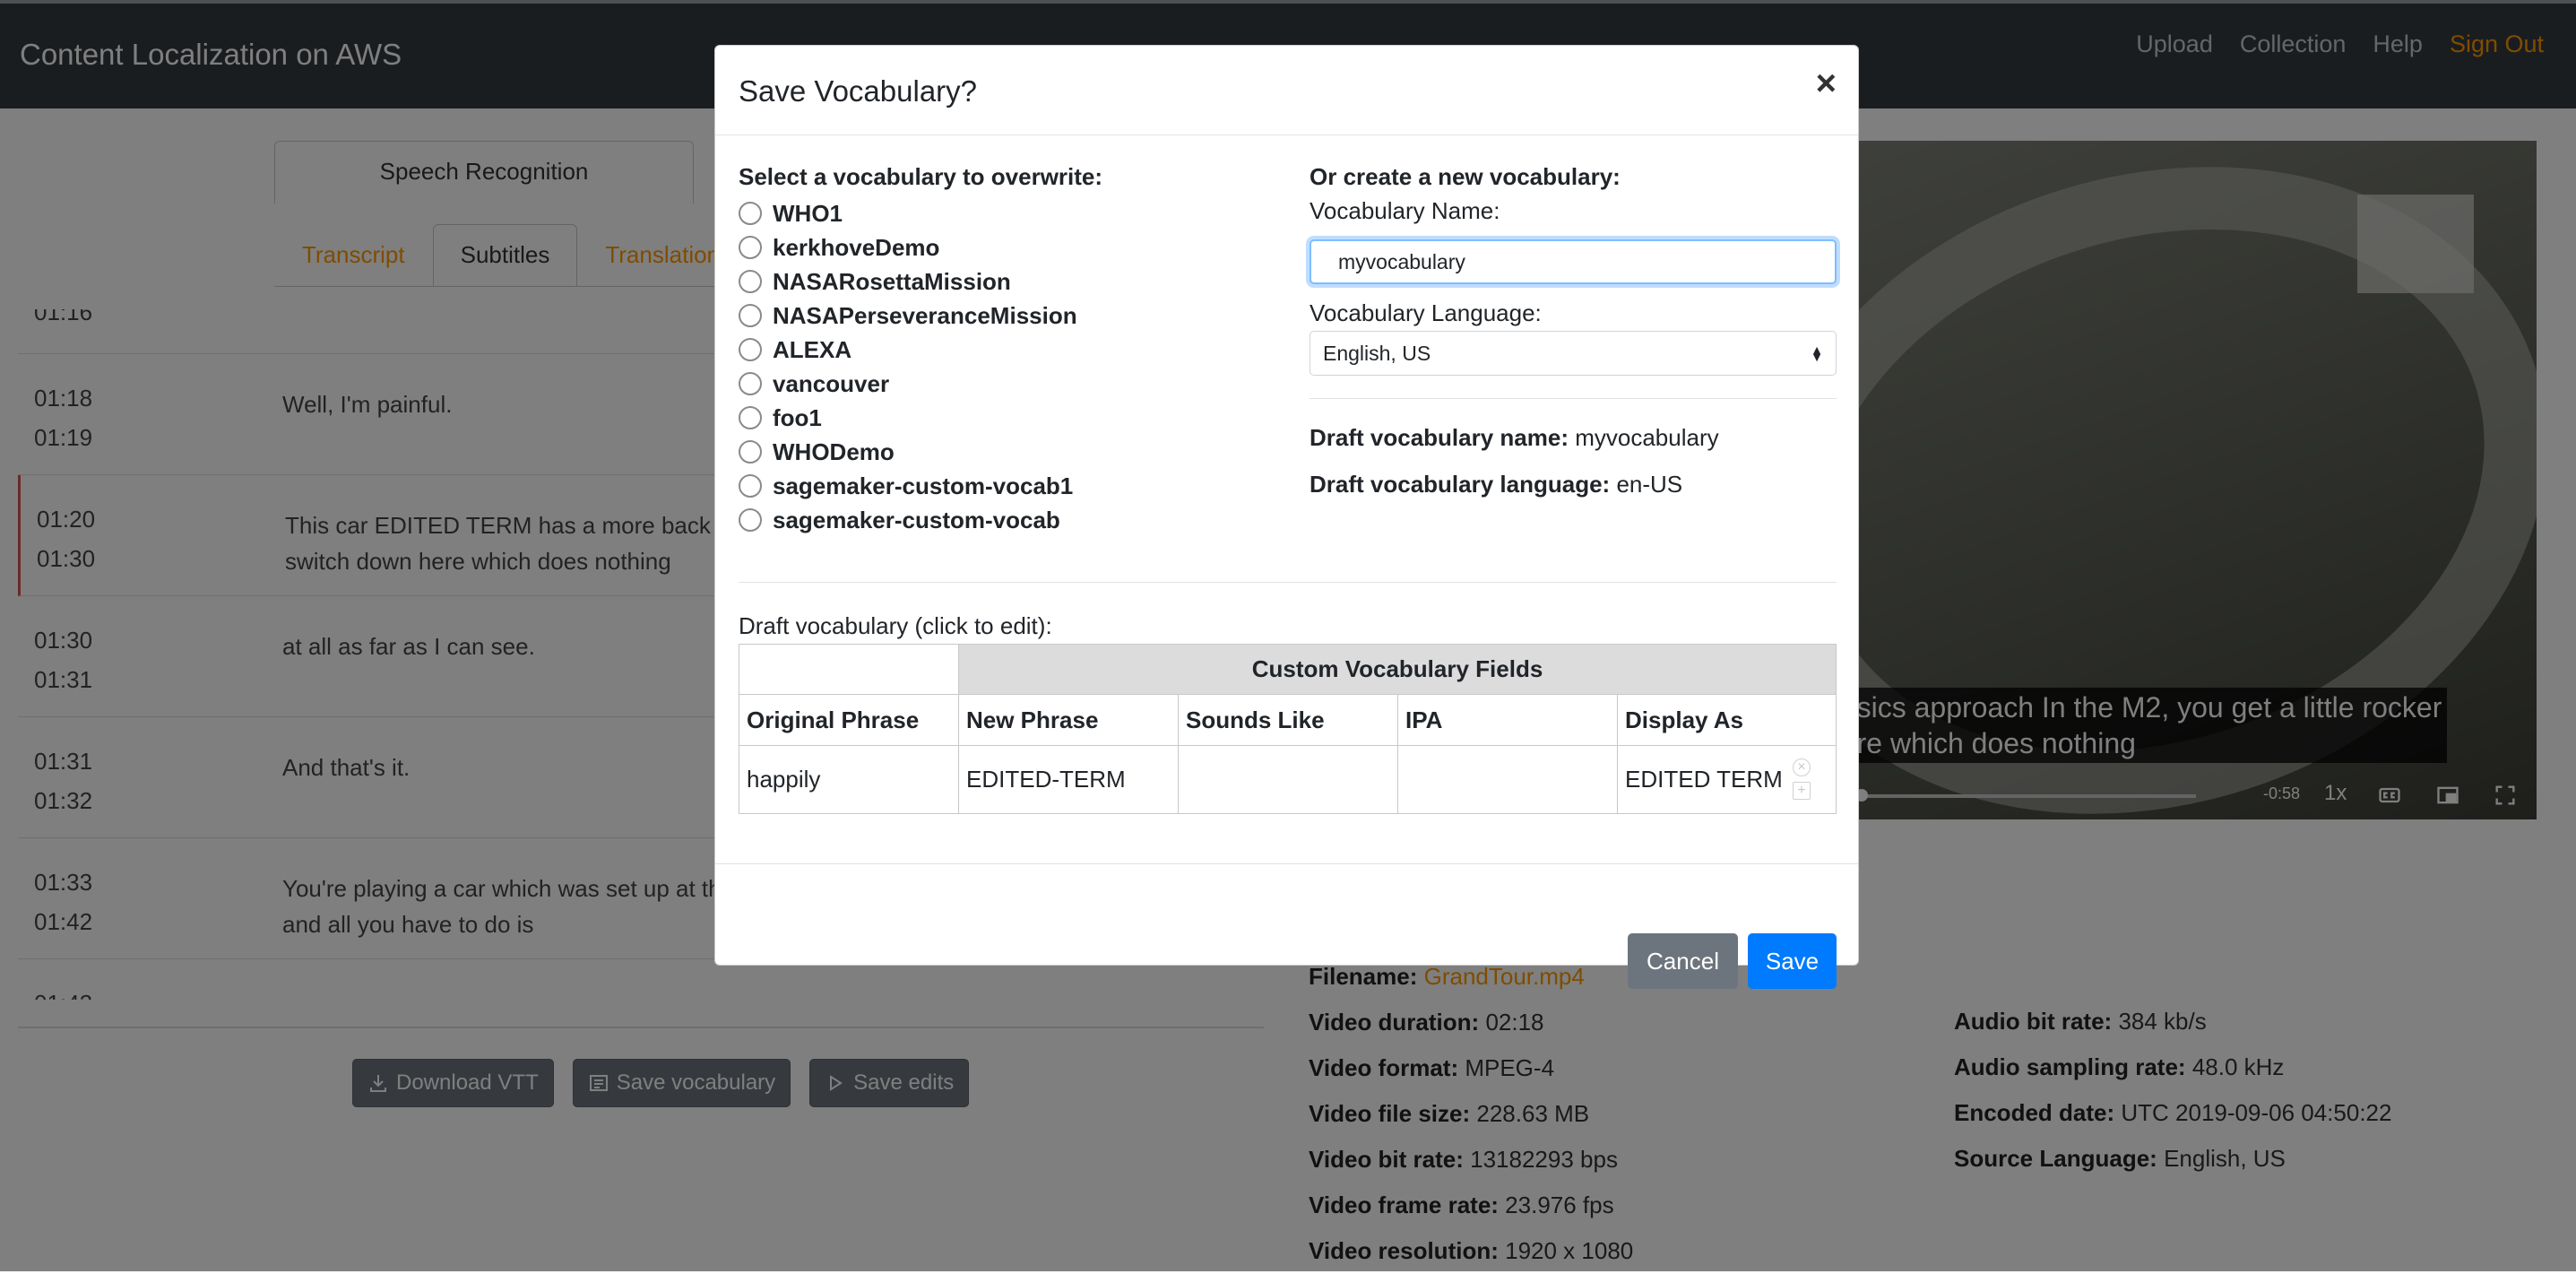 The height and width of the screenshot is (1274, 2576). Describe the element at coordinates (1826, 83) in the screenshot. I see `close-icon: ×` at that location.